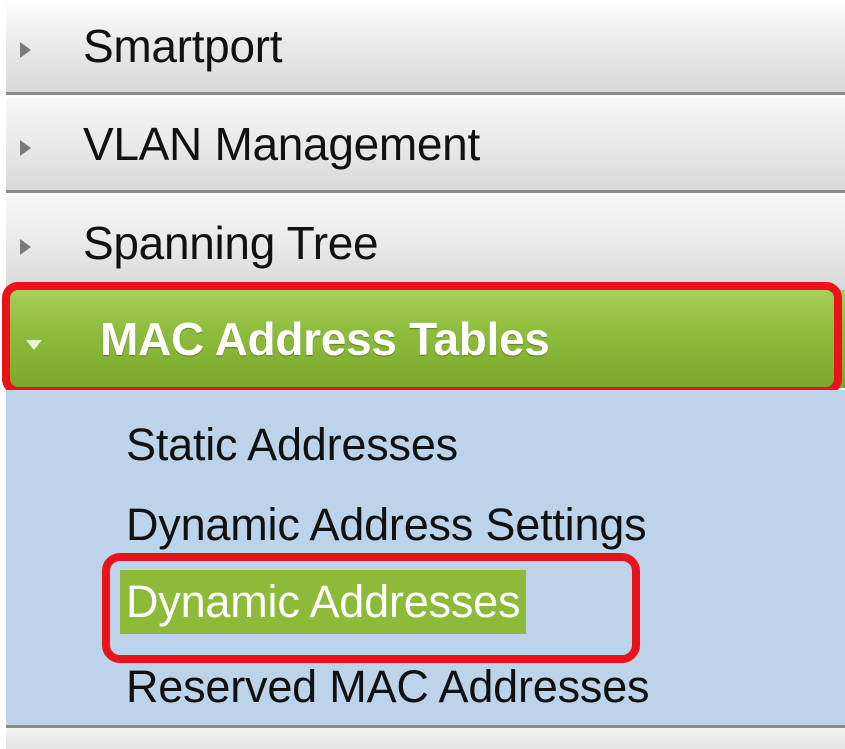  I want to click on submenu-item-static-addresses: Static Addresses, so click(292, 445).